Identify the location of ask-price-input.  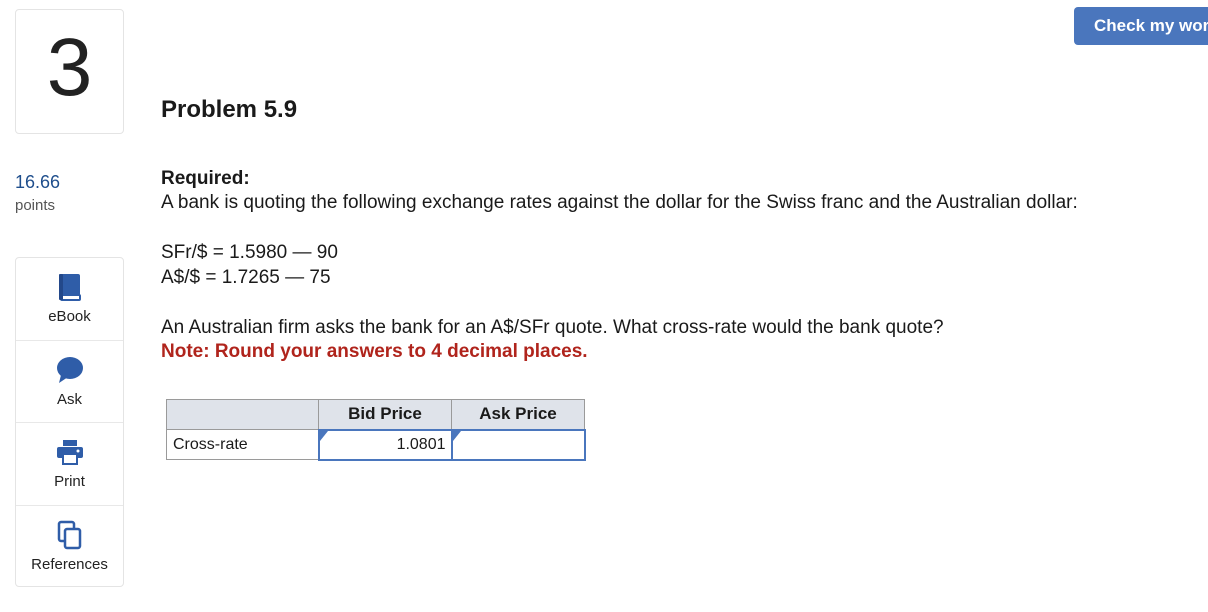
(518, 444).